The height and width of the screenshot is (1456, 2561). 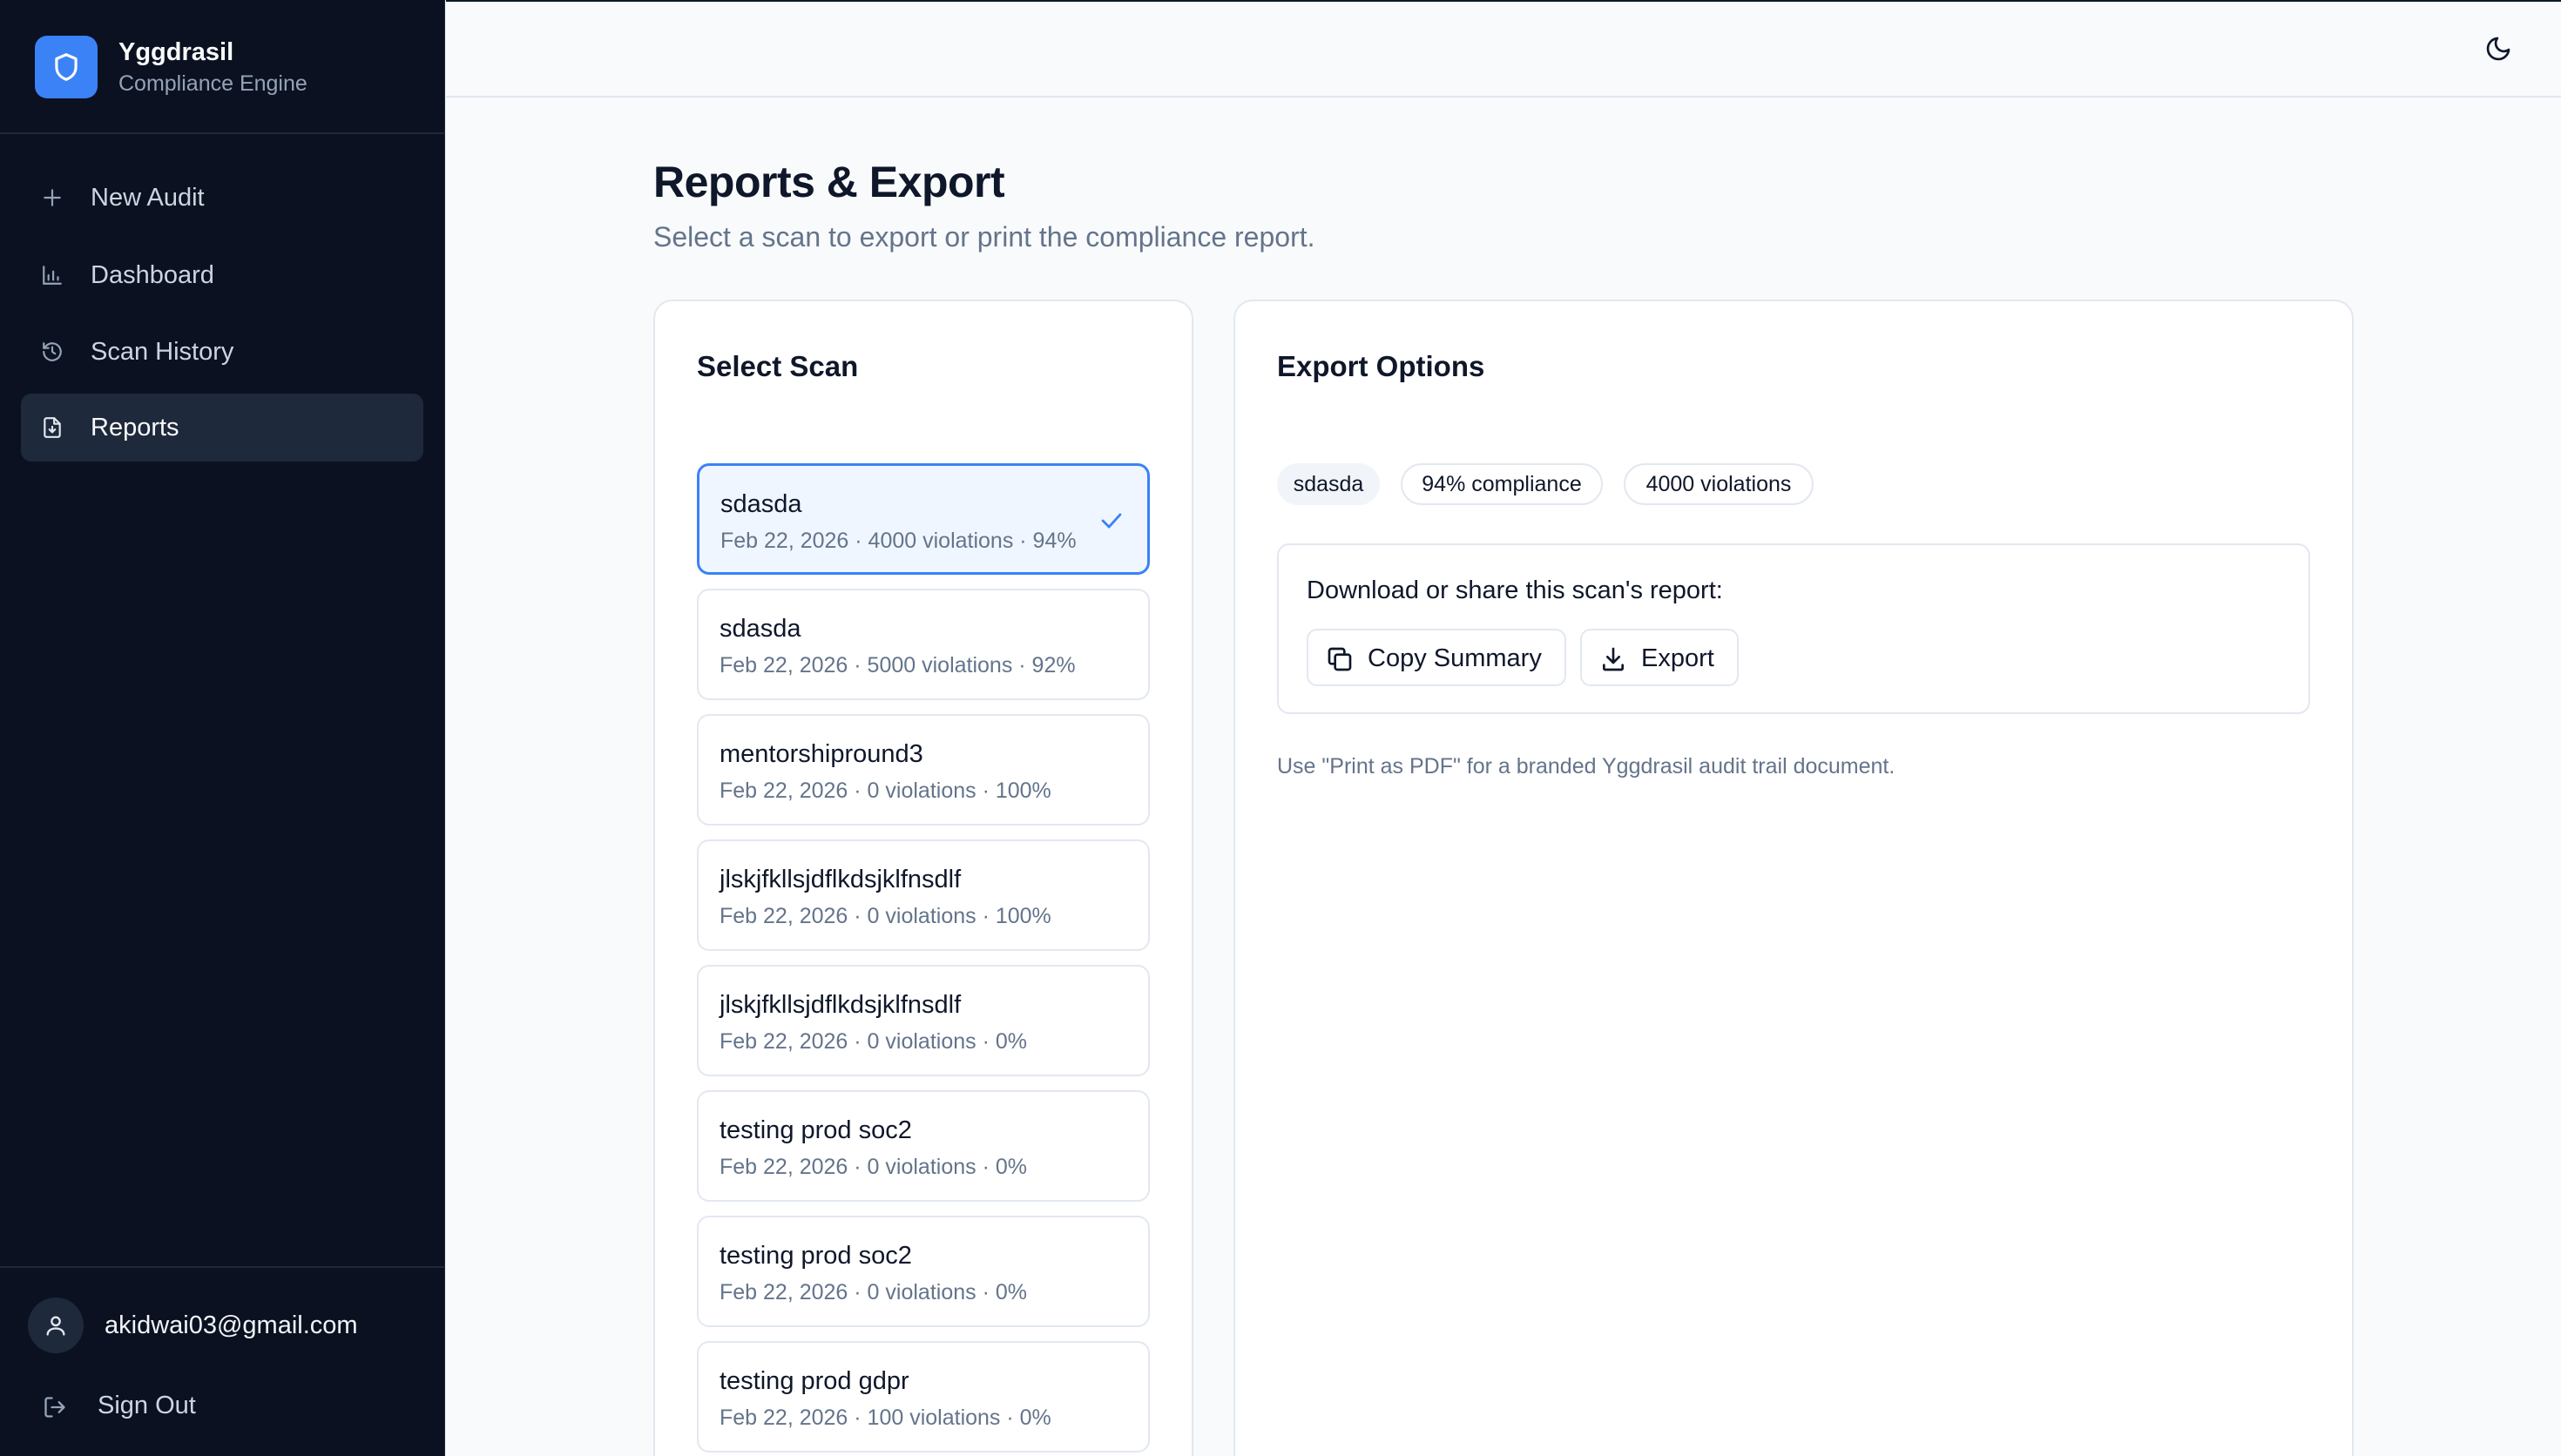 What do you see at coordinates (1503, 49) in the screenshot?
I see `top-bar` at bounding box center [1503, 49].